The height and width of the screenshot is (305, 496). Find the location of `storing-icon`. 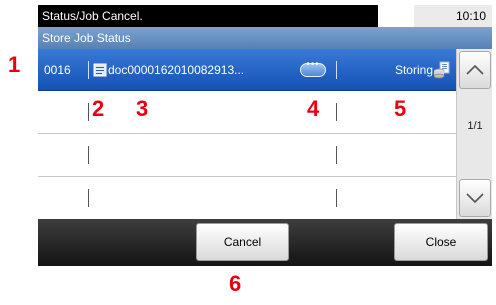

storing-icon is located at coordinates (441, 70).